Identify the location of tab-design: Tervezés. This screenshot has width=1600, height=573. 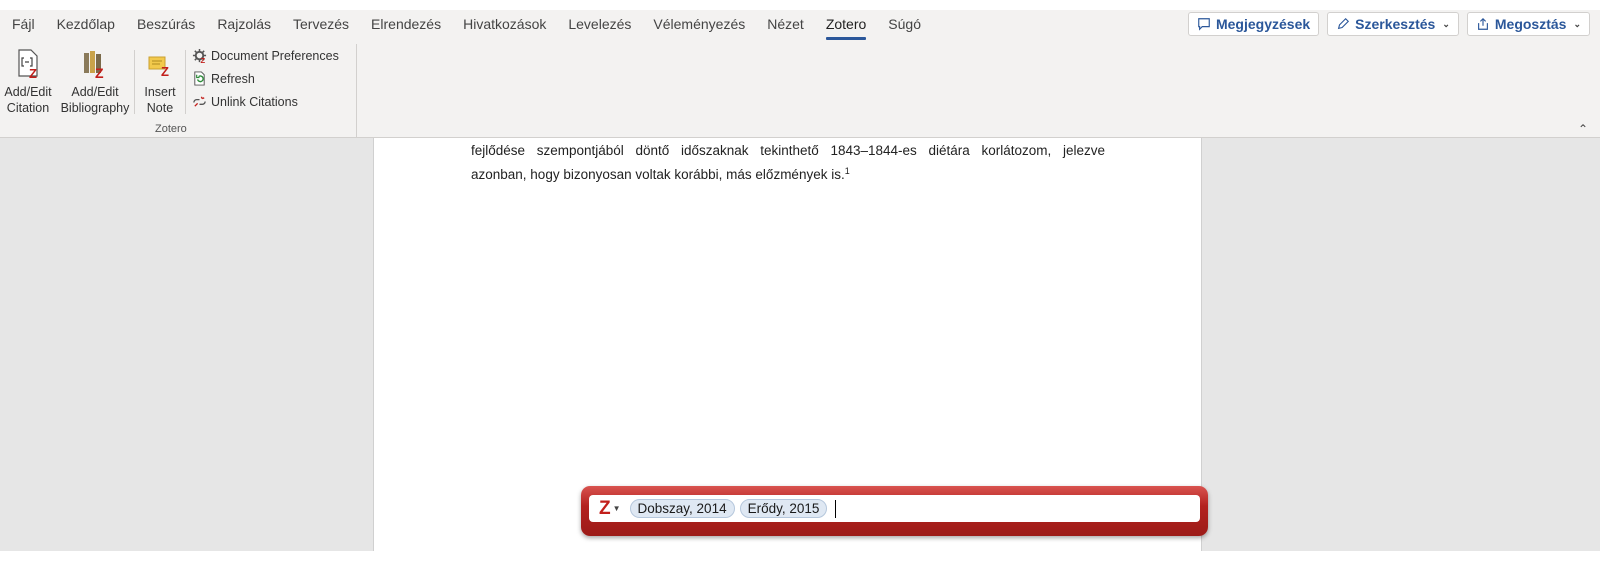
(321, 25).